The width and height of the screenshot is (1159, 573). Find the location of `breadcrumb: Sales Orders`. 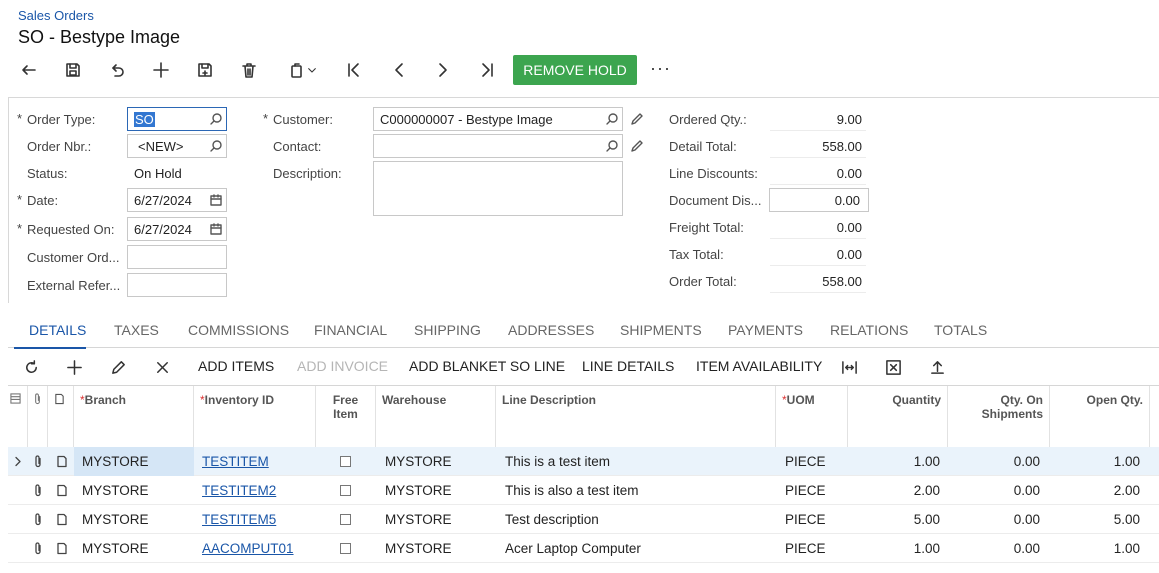

breadcrumb: Sales Orders is located at coordinates (56, 15).